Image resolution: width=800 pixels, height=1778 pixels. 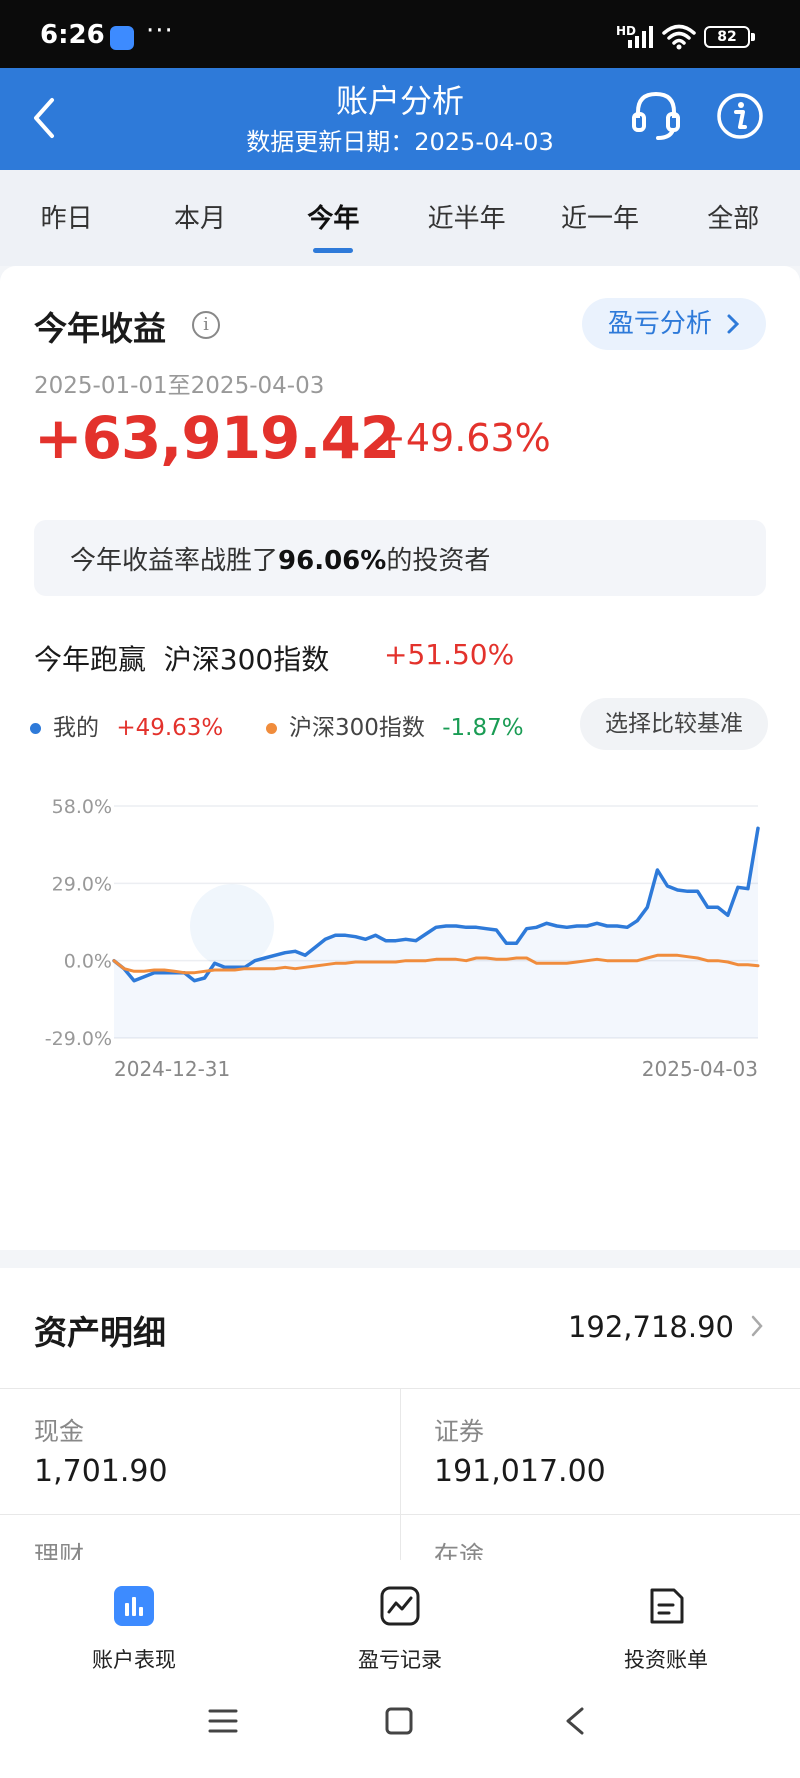 I want to click on securities-label: 证券, so click(x=459, y=1431).